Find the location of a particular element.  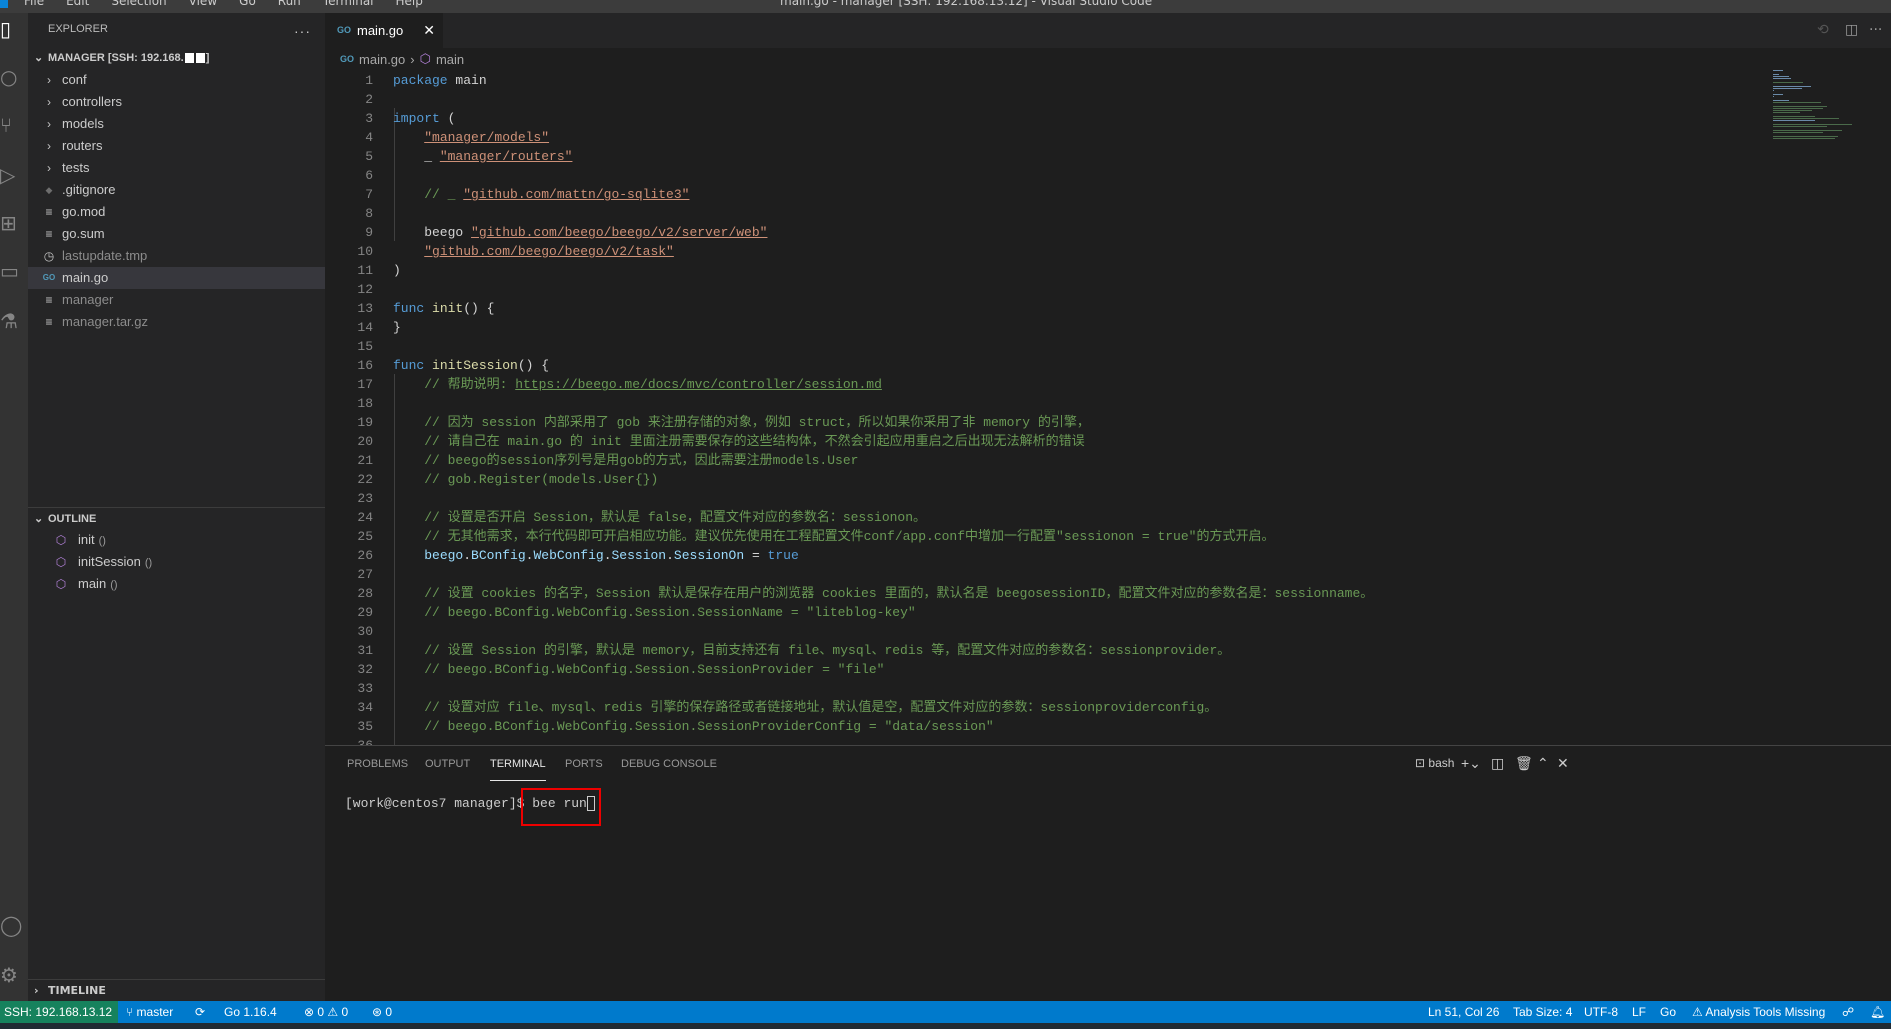

git-icon: ◆ is located at coordinates (49, 190).